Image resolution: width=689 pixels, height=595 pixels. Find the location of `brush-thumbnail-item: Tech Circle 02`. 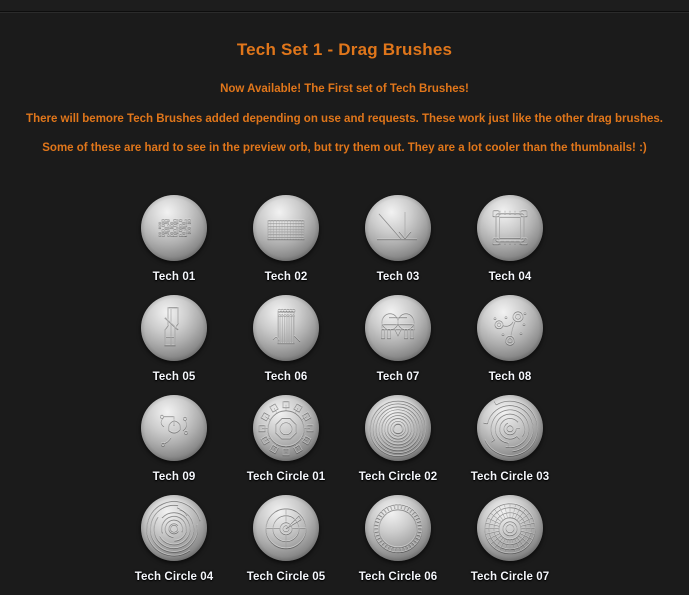

brush-thumbnail-item: Tech Circle 02 is located at coordinates (398, 445).